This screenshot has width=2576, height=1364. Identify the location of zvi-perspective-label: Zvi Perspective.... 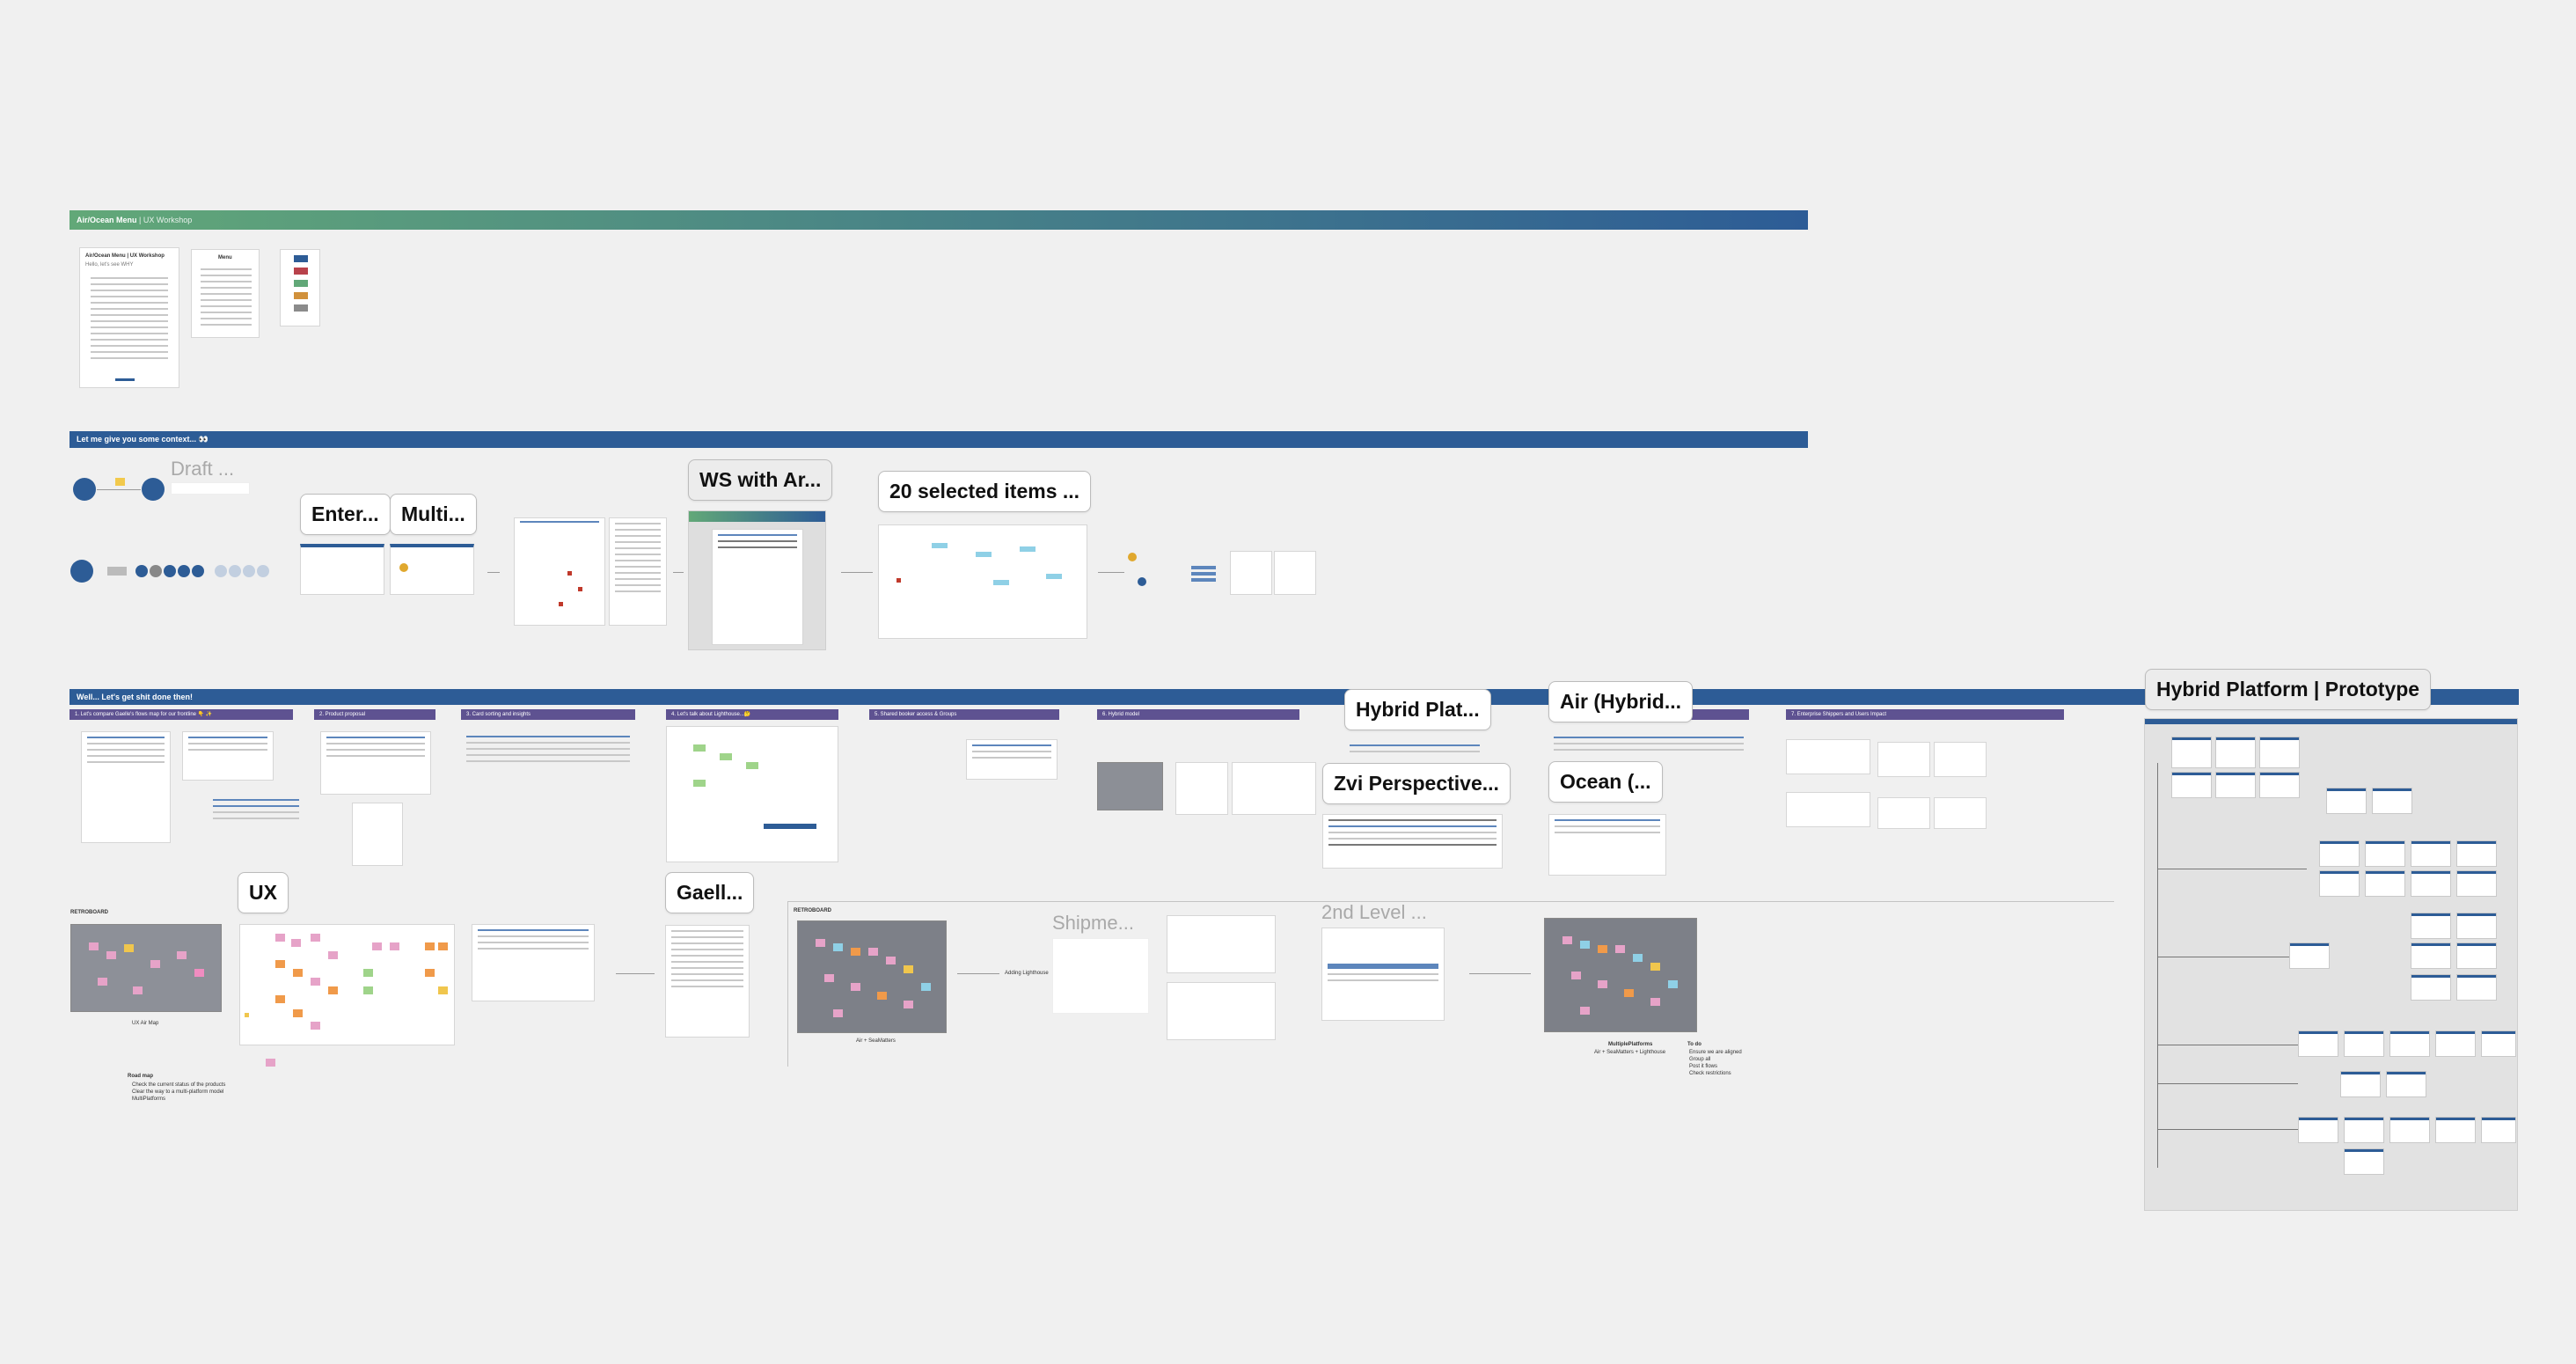
(1416, 783).